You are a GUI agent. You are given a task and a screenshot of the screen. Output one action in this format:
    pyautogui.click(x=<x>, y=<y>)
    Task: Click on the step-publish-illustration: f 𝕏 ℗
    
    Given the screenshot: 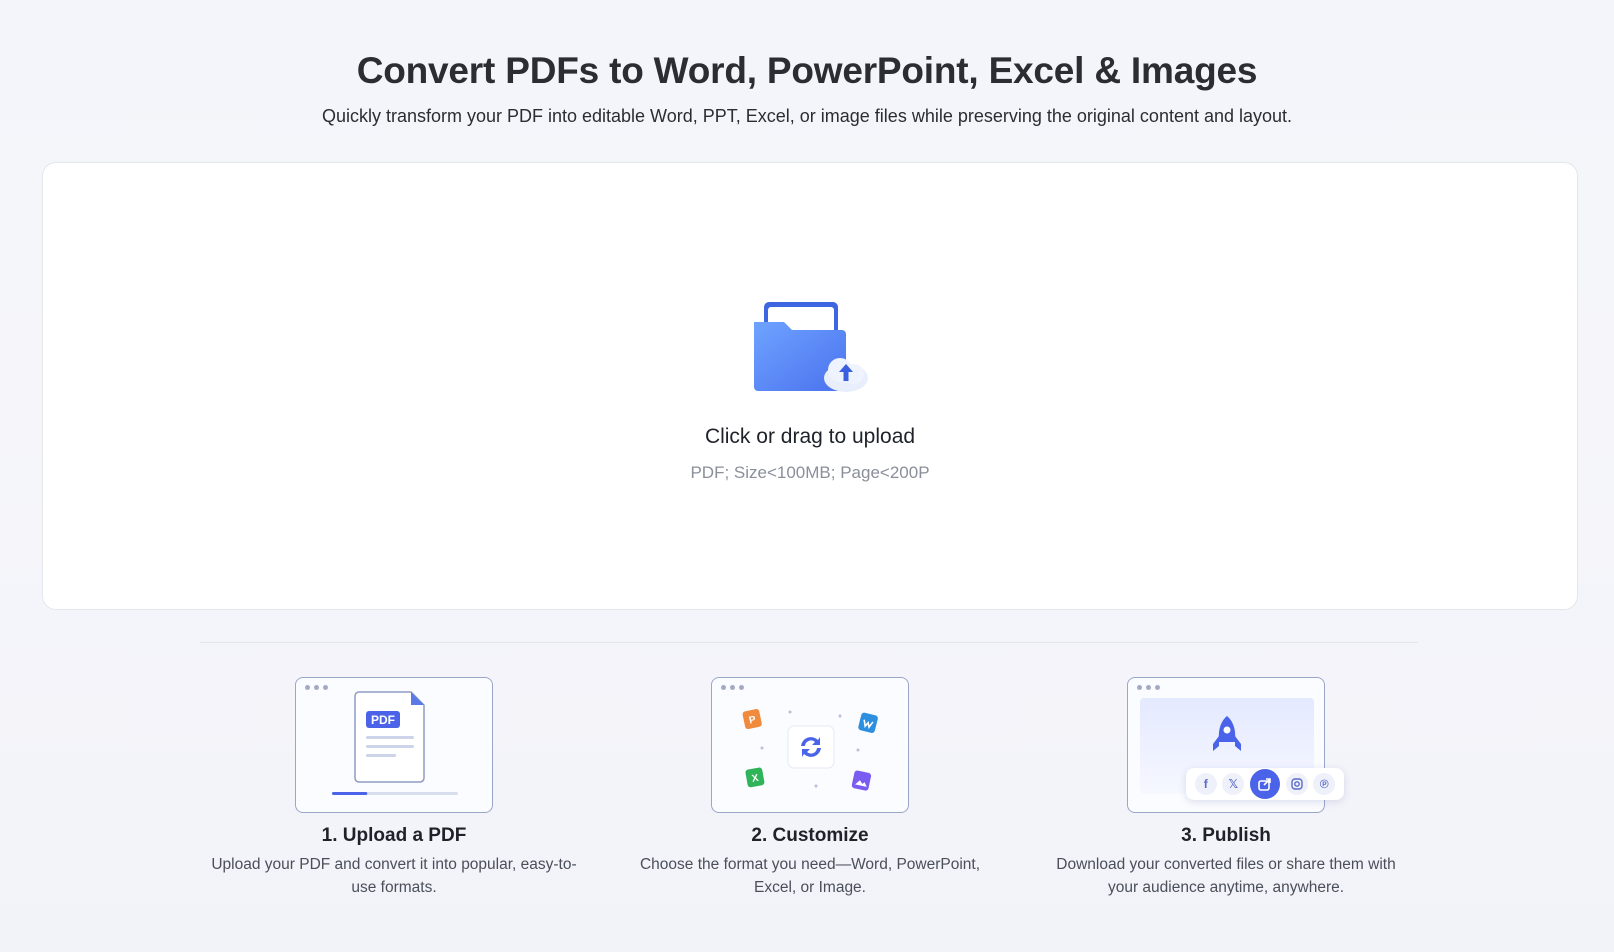 What is the action you would take?
    pyautogui.click(x=1235, y=745)
    